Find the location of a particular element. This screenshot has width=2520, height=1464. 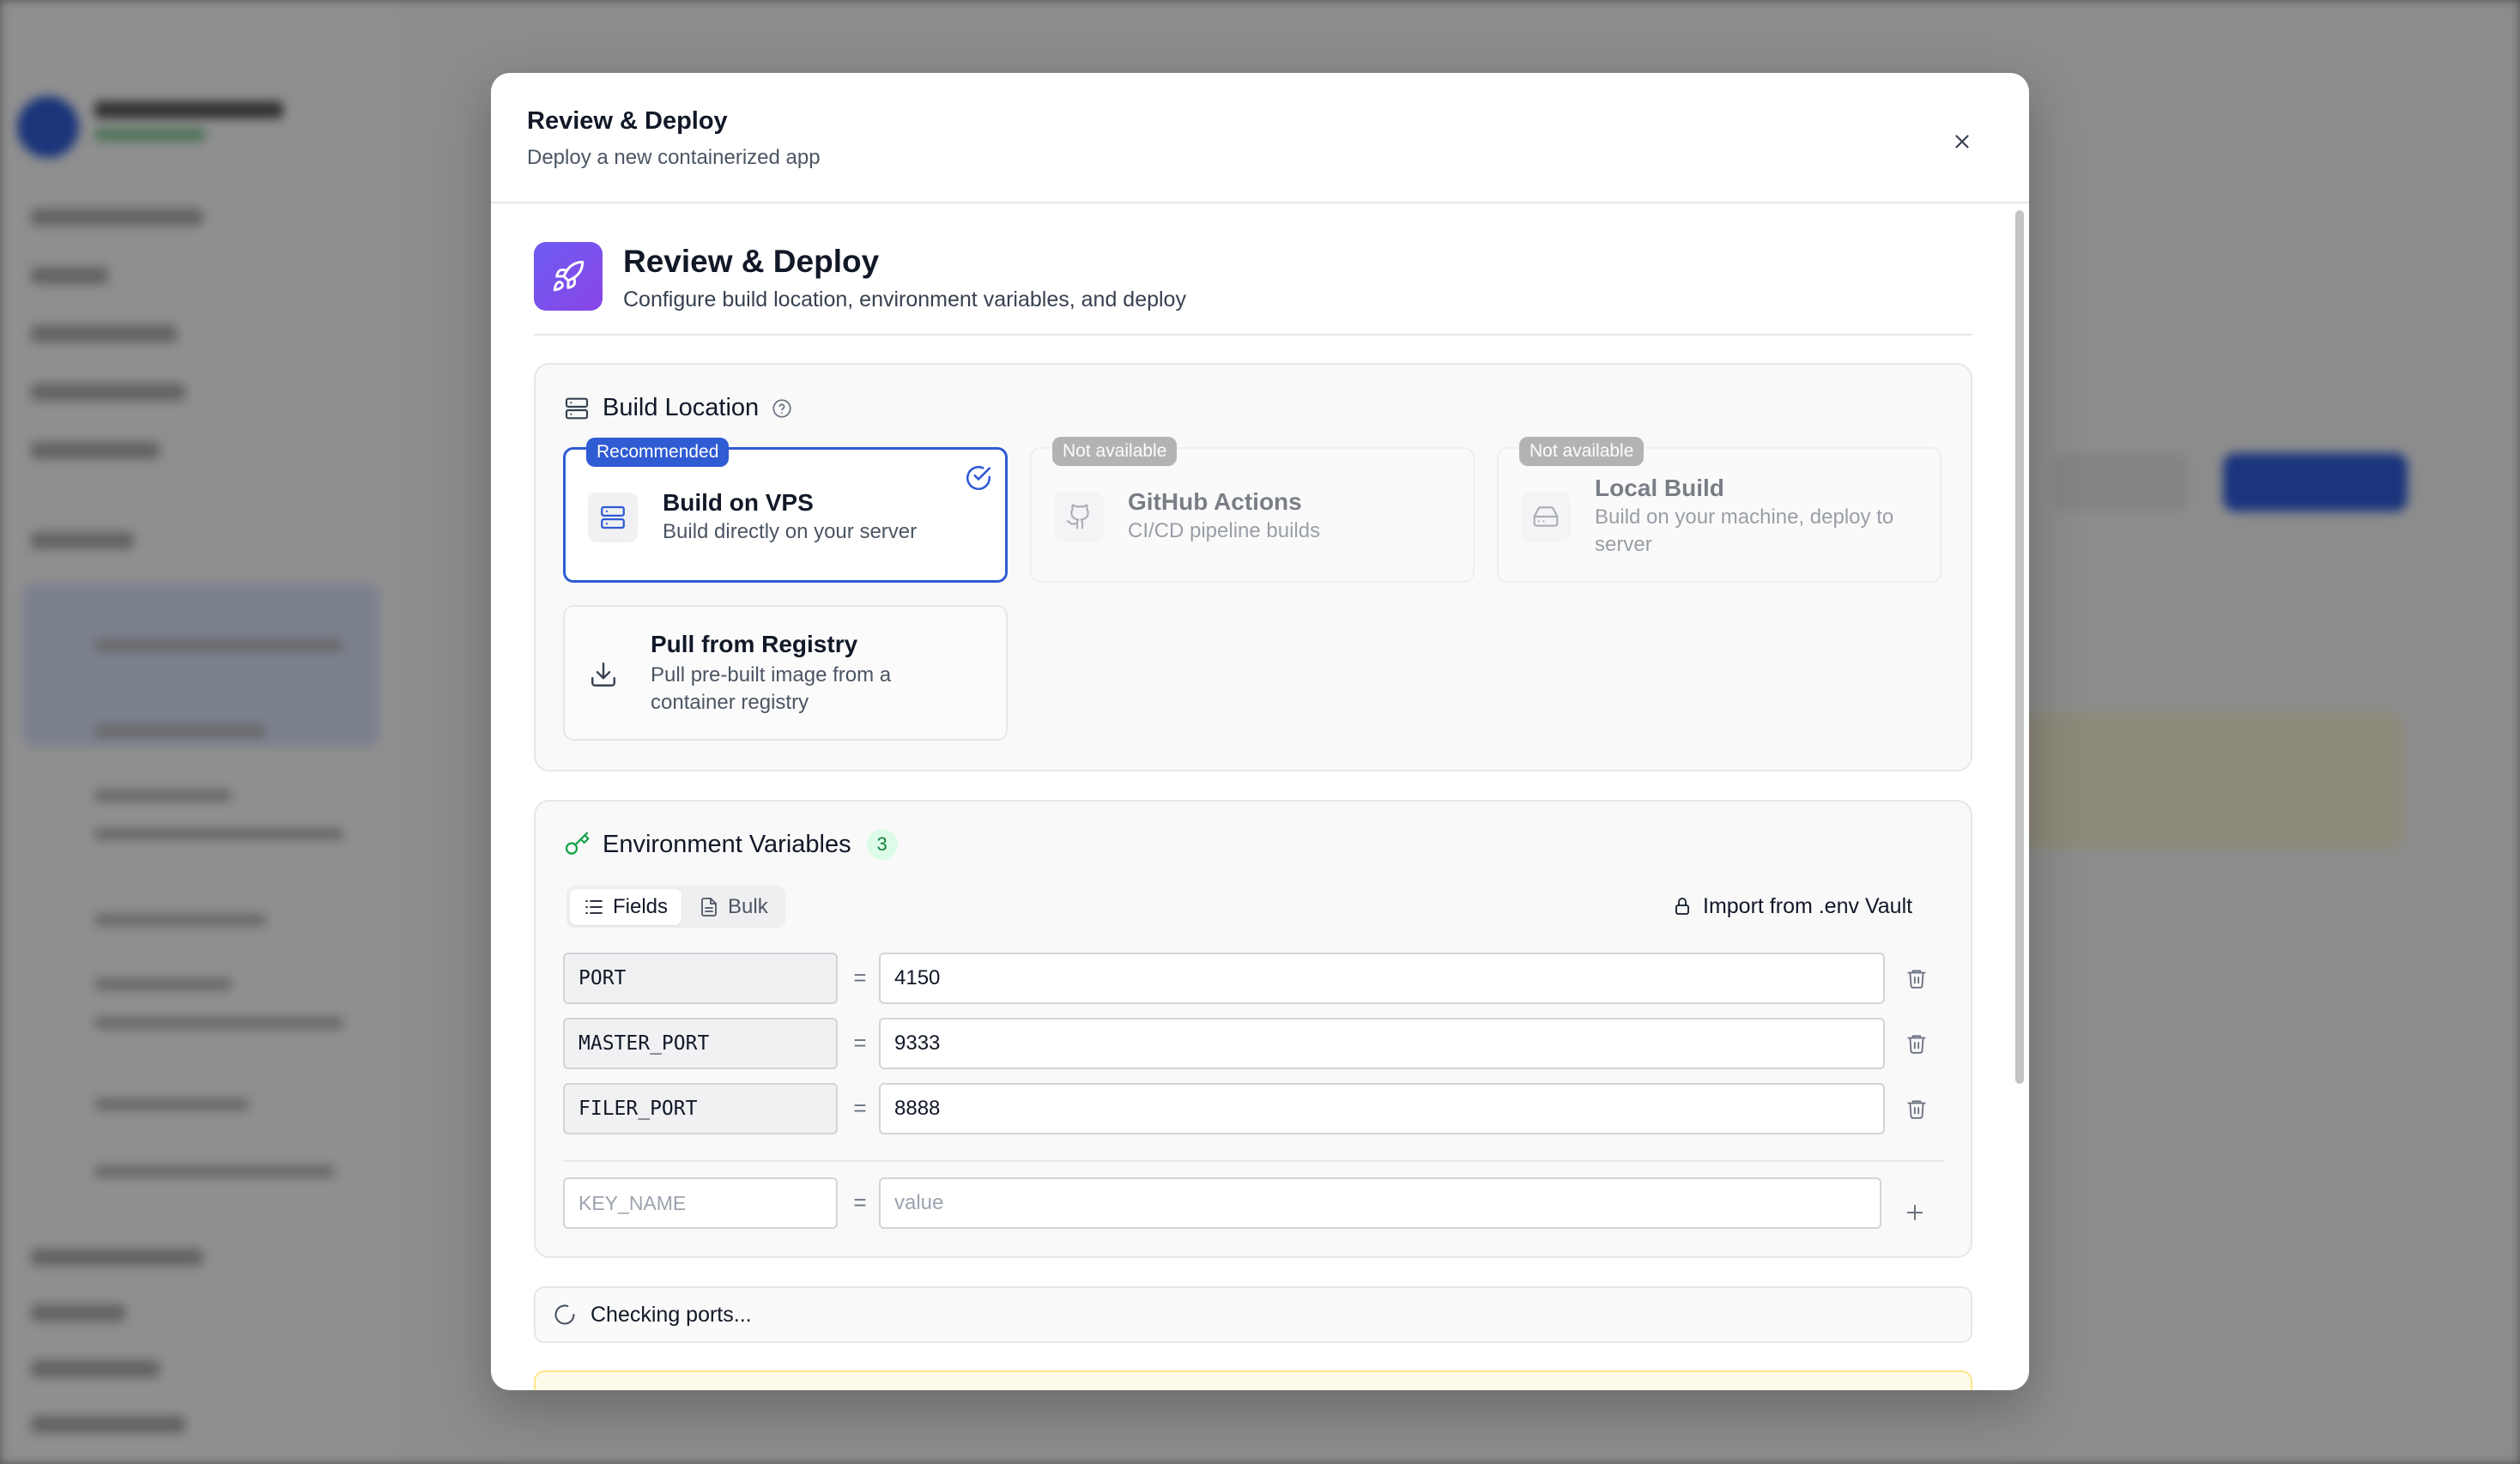

list-icon is located at coordinates (594, 907).